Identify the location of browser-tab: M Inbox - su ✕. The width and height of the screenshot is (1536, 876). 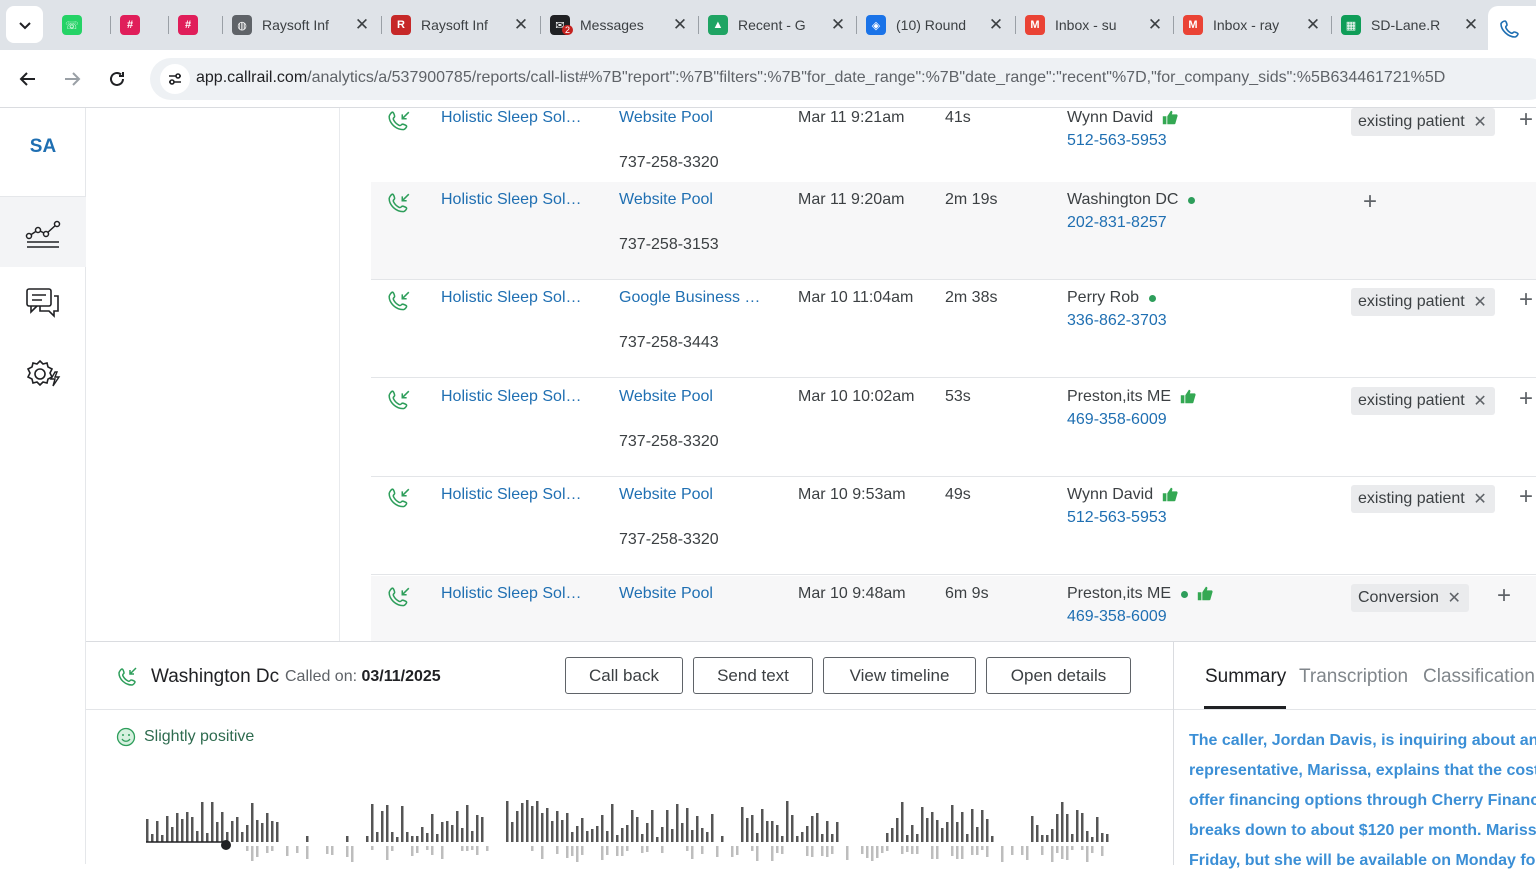
(1095, 25).